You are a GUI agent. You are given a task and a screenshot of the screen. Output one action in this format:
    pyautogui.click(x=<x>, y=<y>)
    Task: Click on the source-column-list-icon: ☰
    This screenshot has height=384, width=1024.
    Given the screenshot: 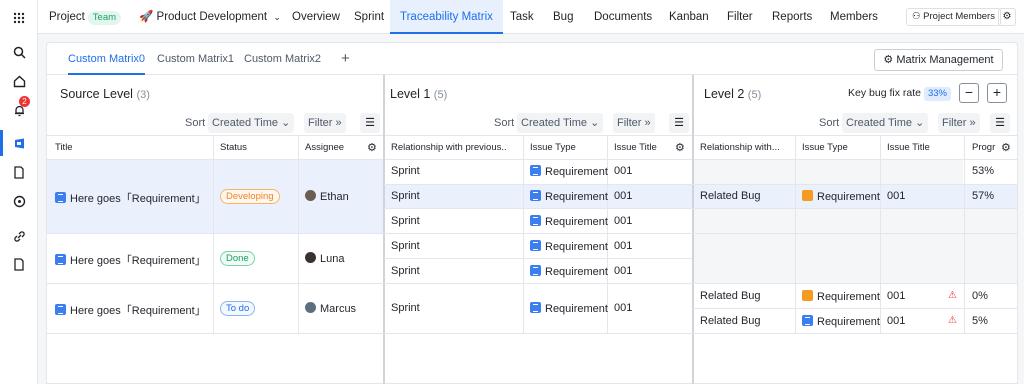 What is the action you would take?
    pyautogui.click(x=370, y=123)
    